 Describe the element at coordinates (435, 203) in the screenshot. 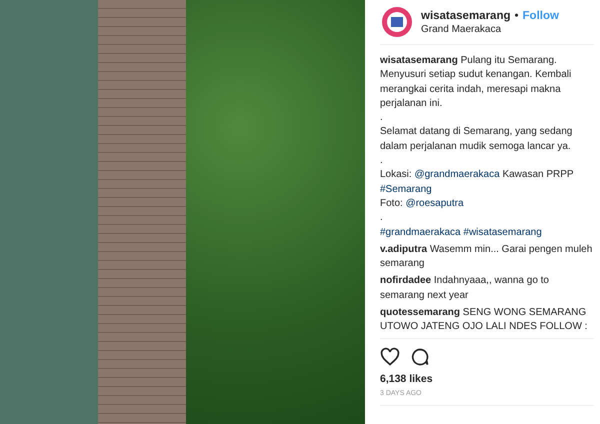

I see `mention-link: @roesaputra` at that location.